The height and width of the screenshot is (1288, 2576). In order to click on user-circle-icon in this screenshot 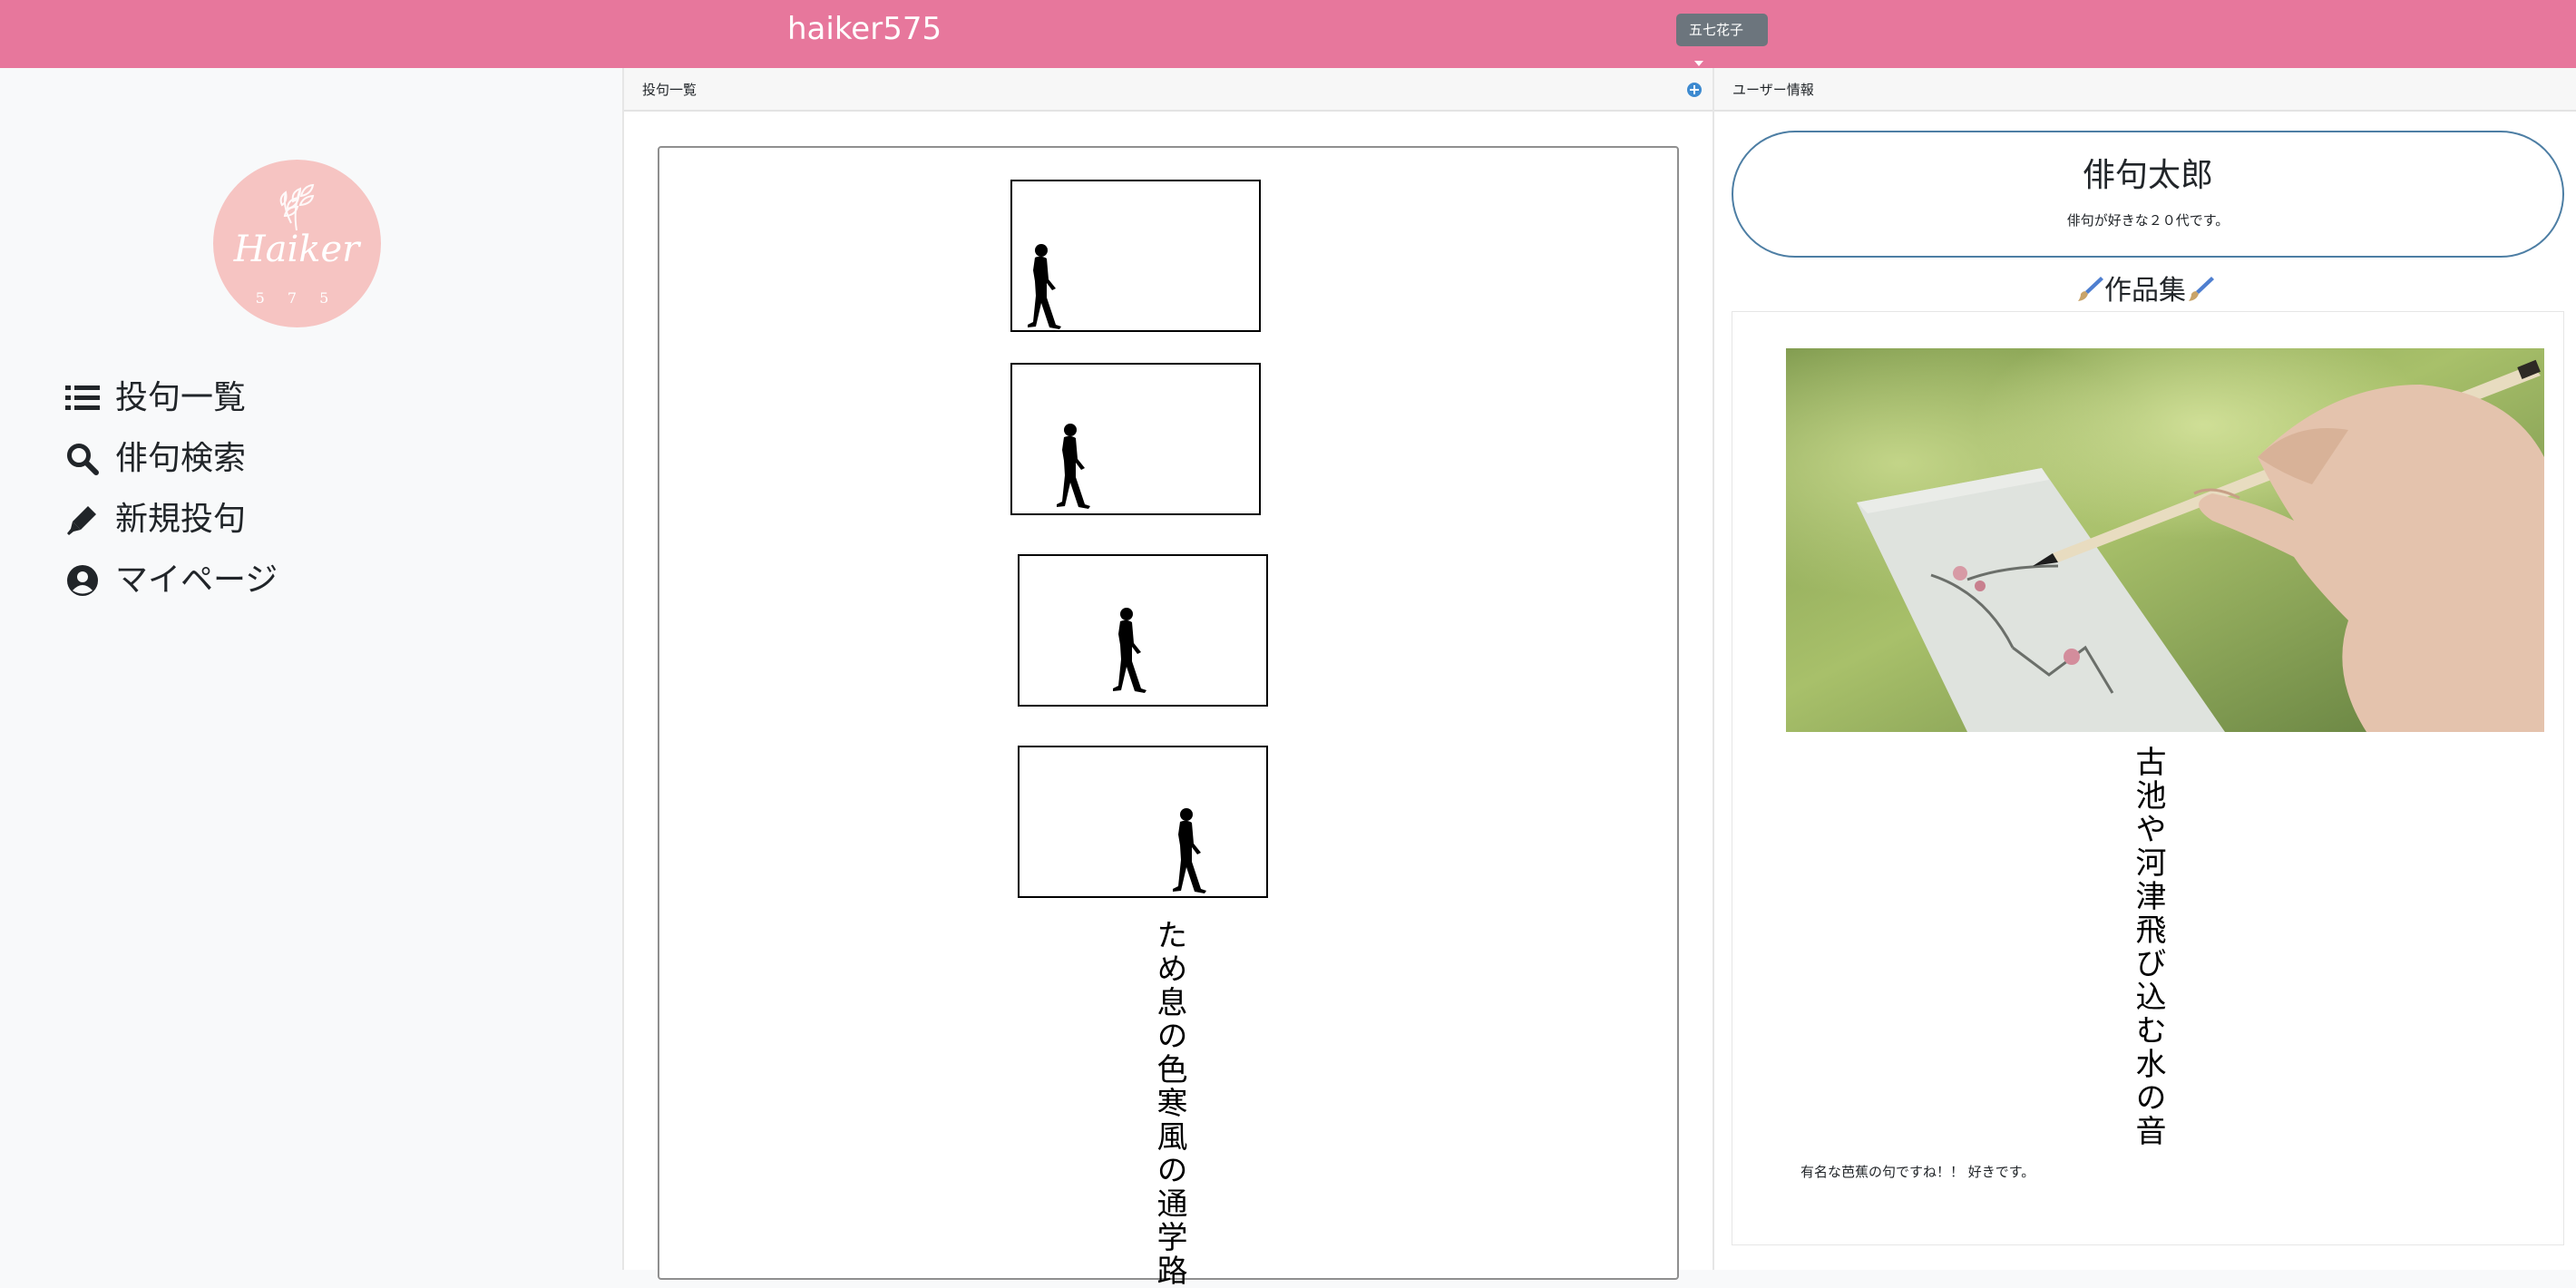, I will do `click(82, 580)`.